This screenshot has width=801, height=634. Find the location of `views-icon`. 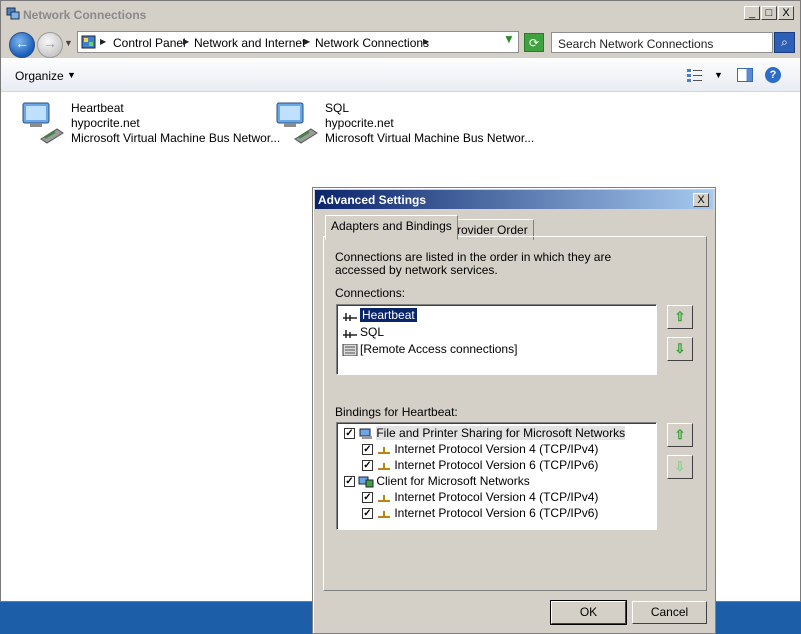

views-icon is located at coordinates (695, 75).